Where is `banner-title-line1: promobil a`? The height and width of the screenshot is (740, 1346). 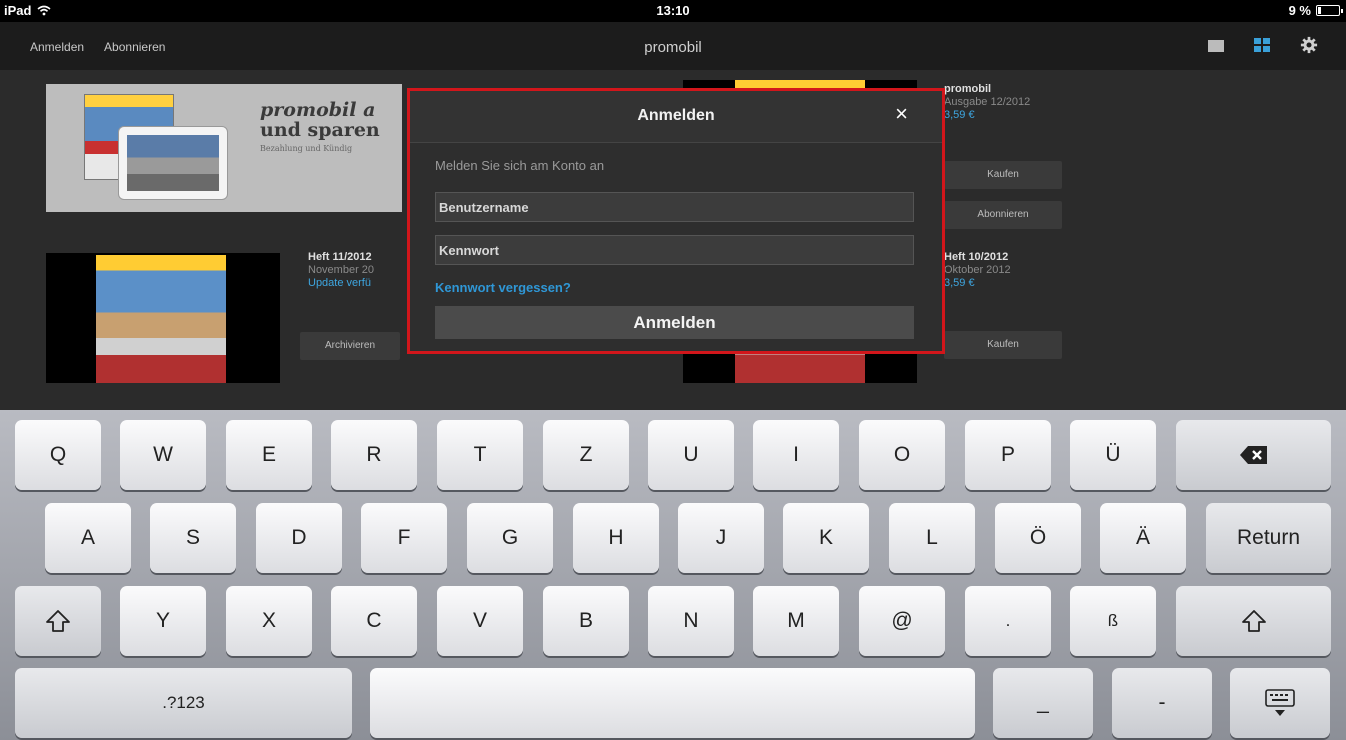 banner-title-line1: promobil a is located at coordinates (318, 110).